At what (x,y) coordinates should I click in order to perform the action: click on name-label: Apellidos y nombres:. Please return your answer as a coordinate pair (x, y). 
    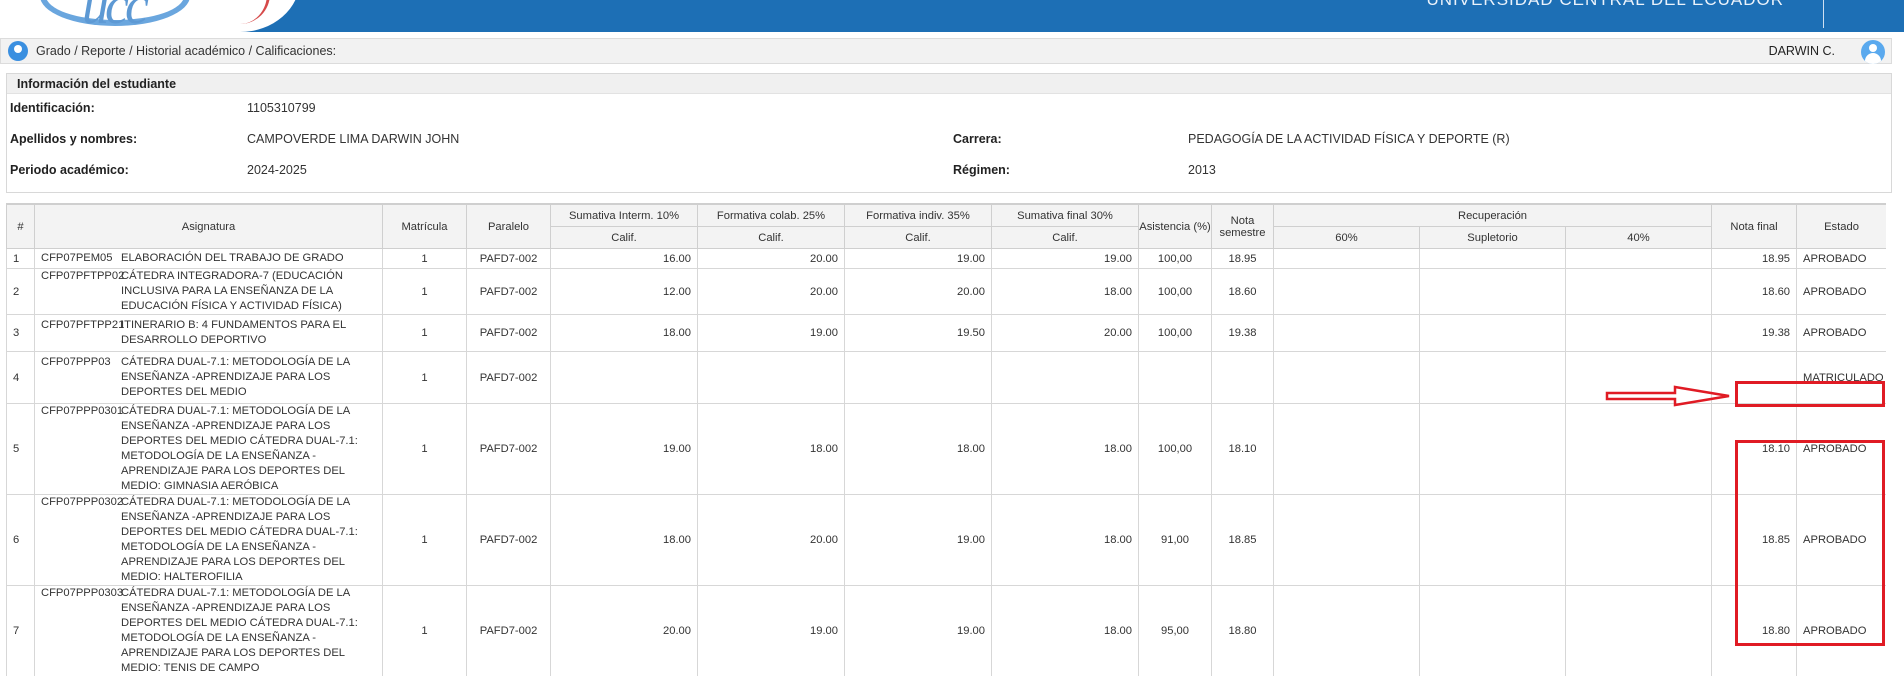
    Looking at the image, I should click on (74, 139).